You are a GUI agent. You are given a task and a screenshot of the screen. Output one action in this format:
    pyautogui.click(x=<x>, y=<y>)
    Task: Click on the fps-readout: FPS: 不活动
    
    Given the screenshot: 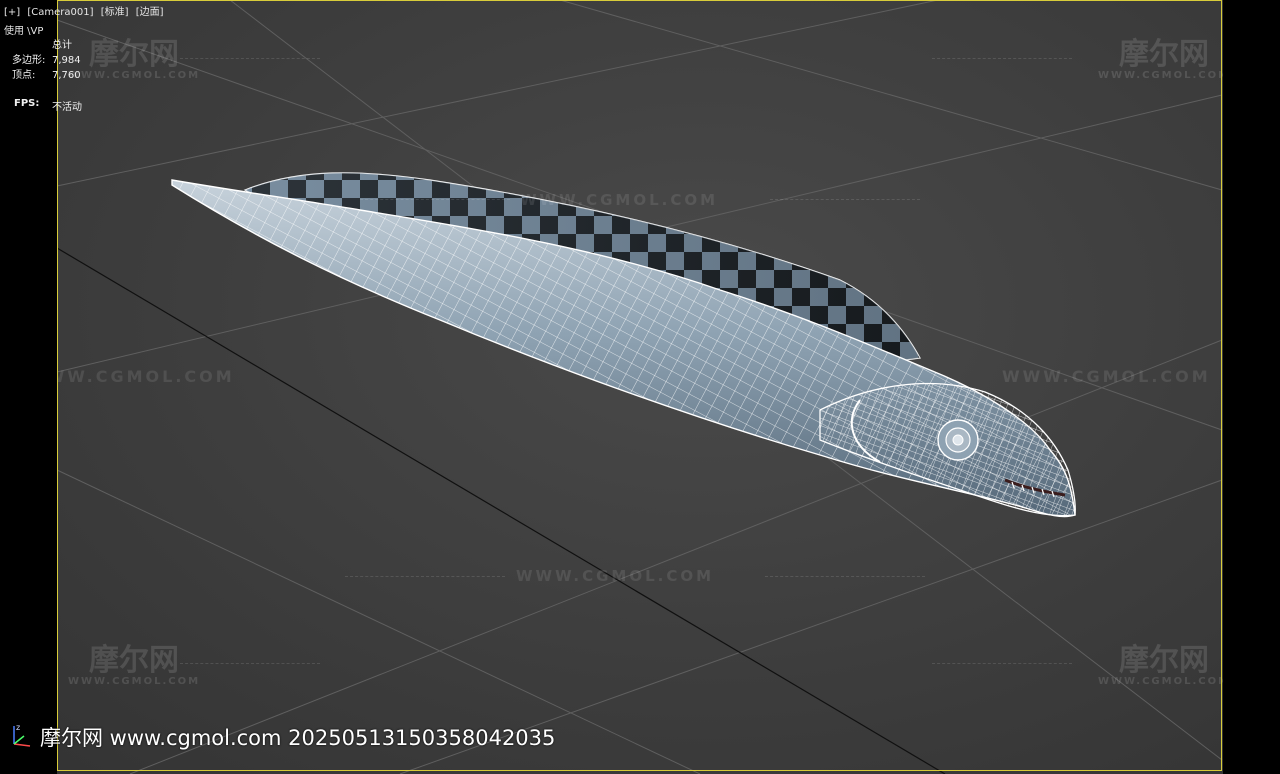 What is the action you would take?
    pyautogui.click(x=48, y=105)
    